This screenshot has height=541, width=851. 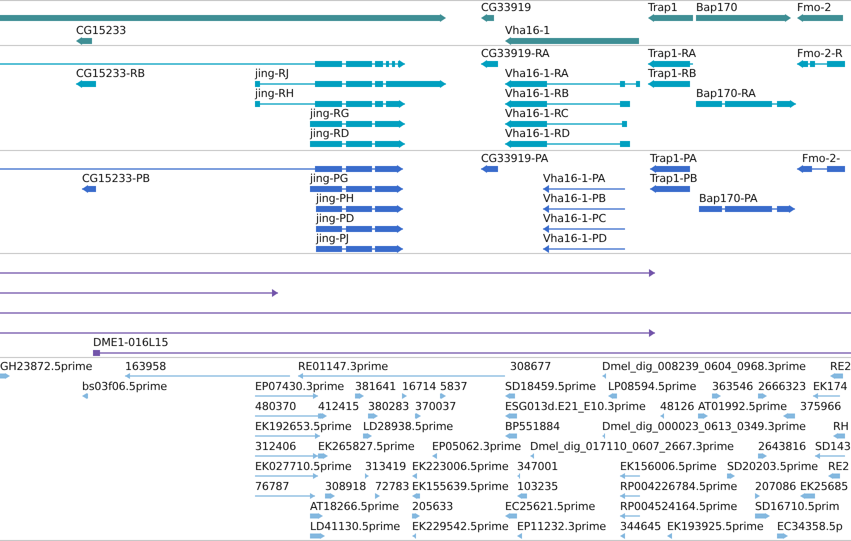 I want to click on transcript-label: Vha16-1-RA, so click(x=536, y=74).